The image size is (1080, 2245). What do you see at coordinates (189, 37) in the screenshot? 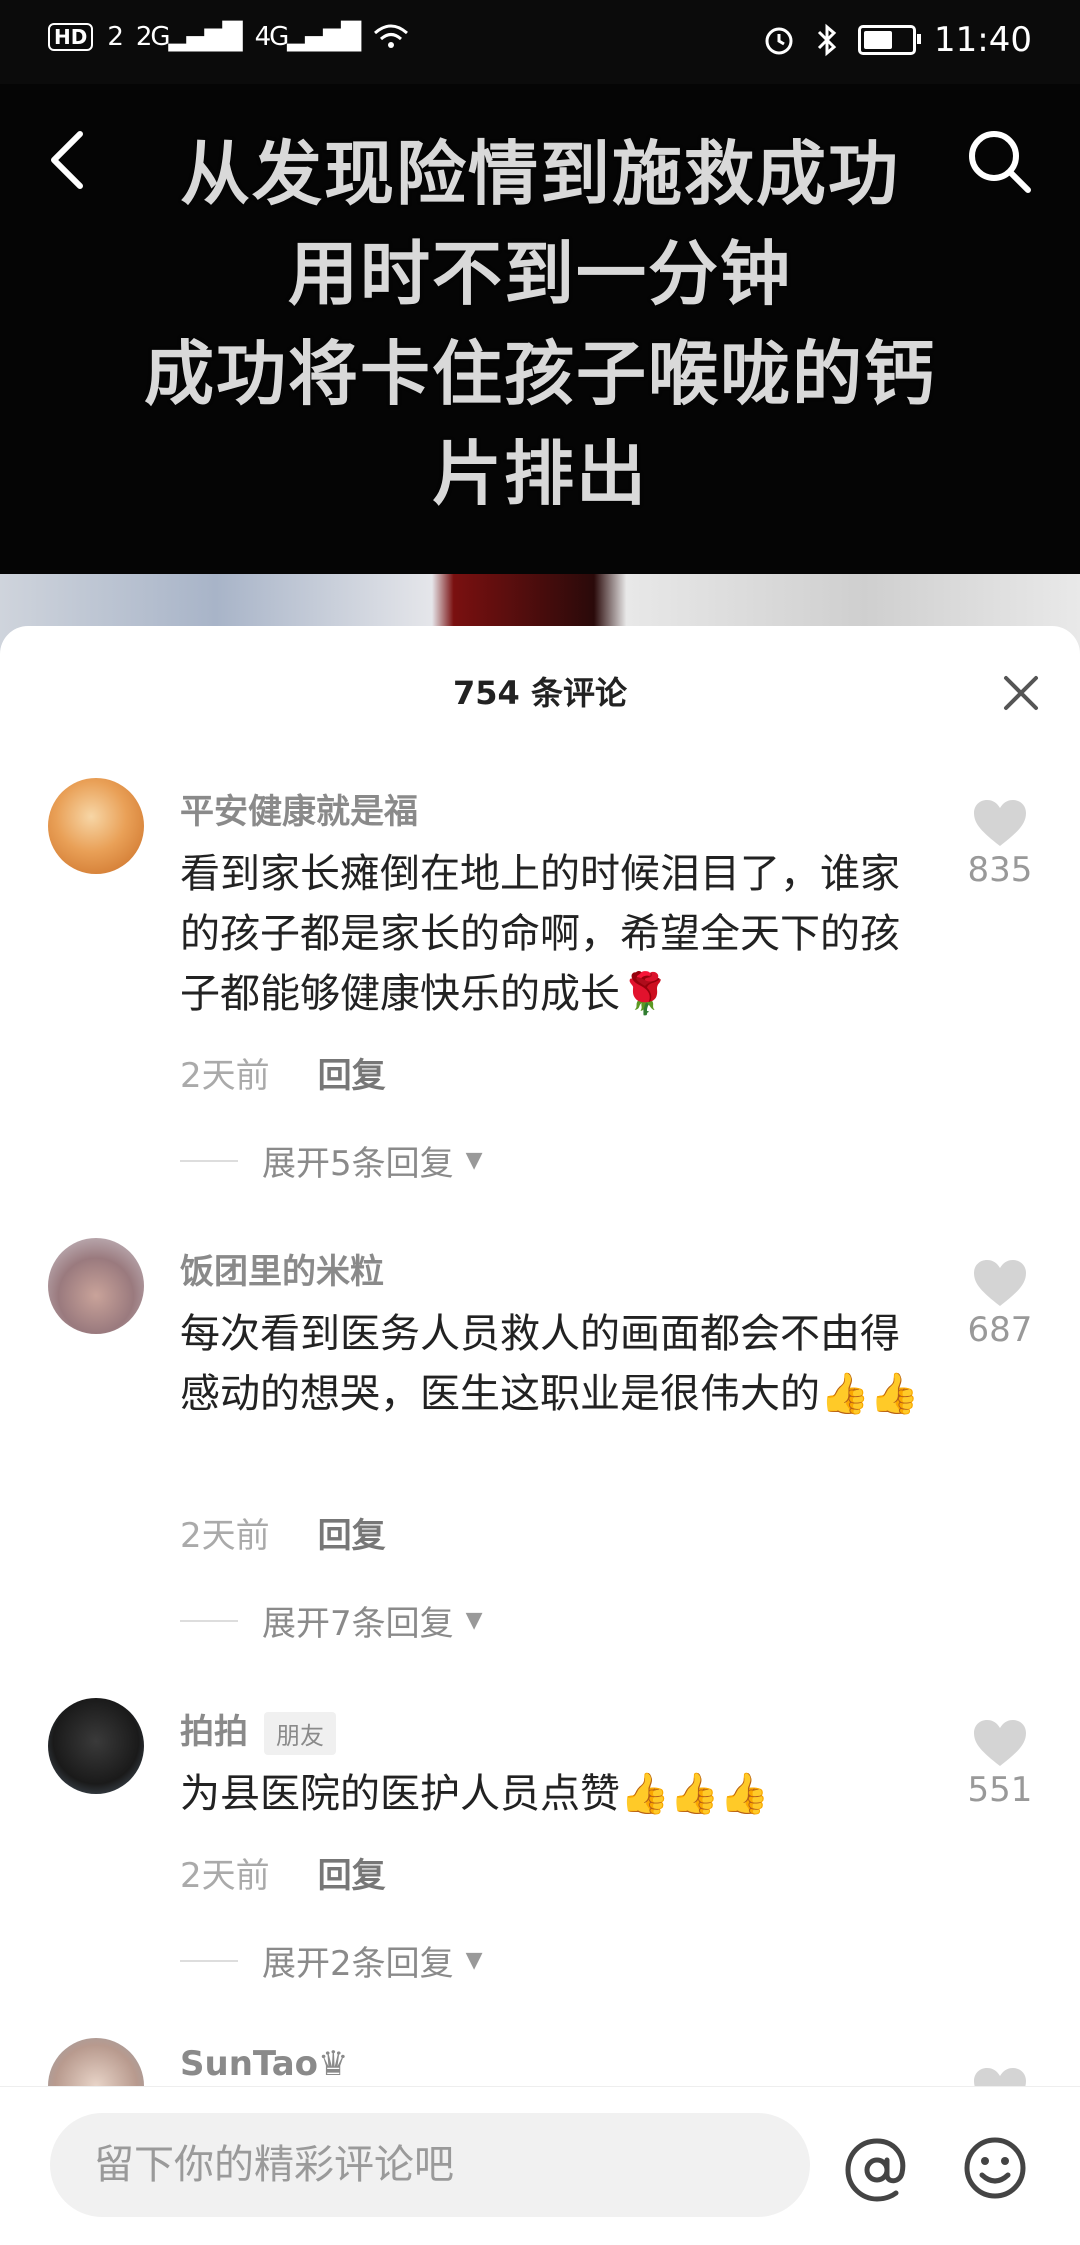
I see `signal-2g-icon: 2G▂▄▆█` at bounding box center [189, 37].